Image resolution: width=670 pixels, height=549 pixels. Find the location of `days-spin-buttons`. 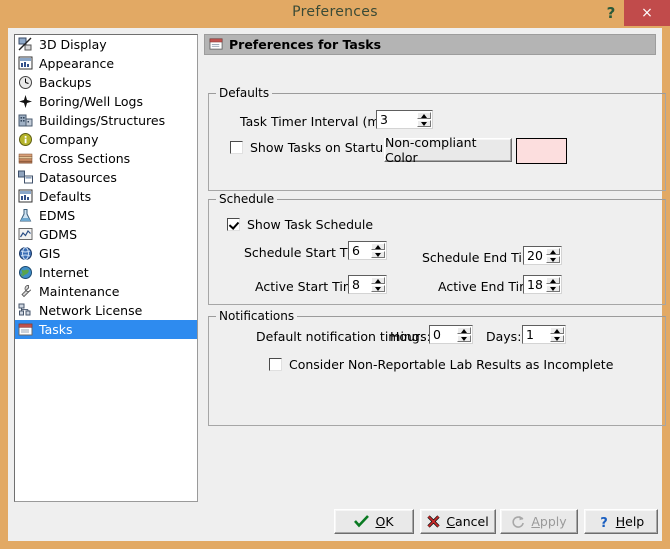

days-spin-buttons is located at coordinates (557, 334).